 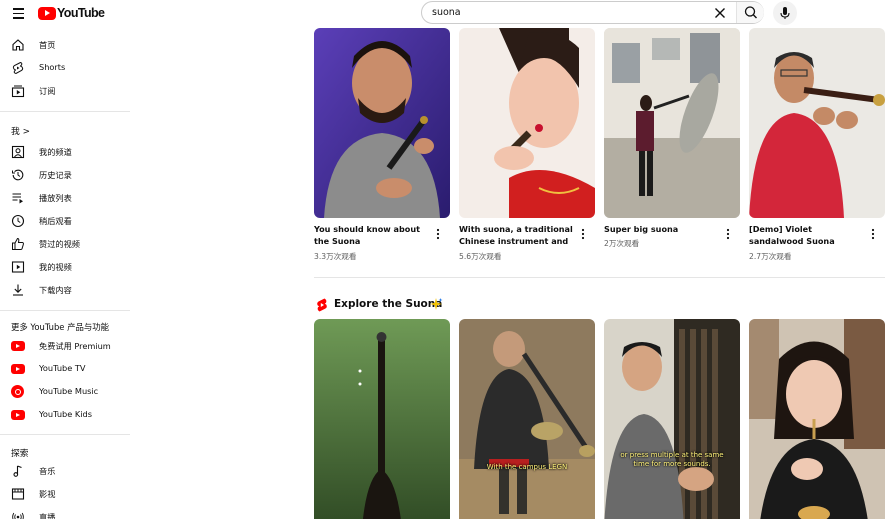 I want to click on sidebar-item-youtube-music: YouTube Music, so click(x=65, y=393).